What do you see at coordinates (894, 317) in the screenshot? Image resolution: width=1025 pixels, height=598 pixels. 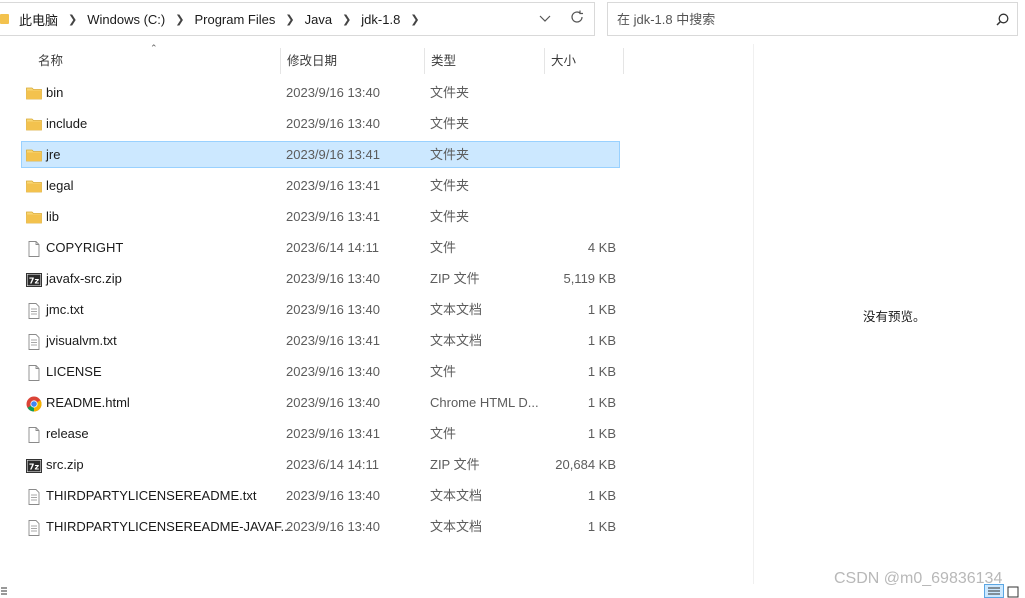 I see `preview-empty-text: 没有预览。` at bounding box center [894, 317].